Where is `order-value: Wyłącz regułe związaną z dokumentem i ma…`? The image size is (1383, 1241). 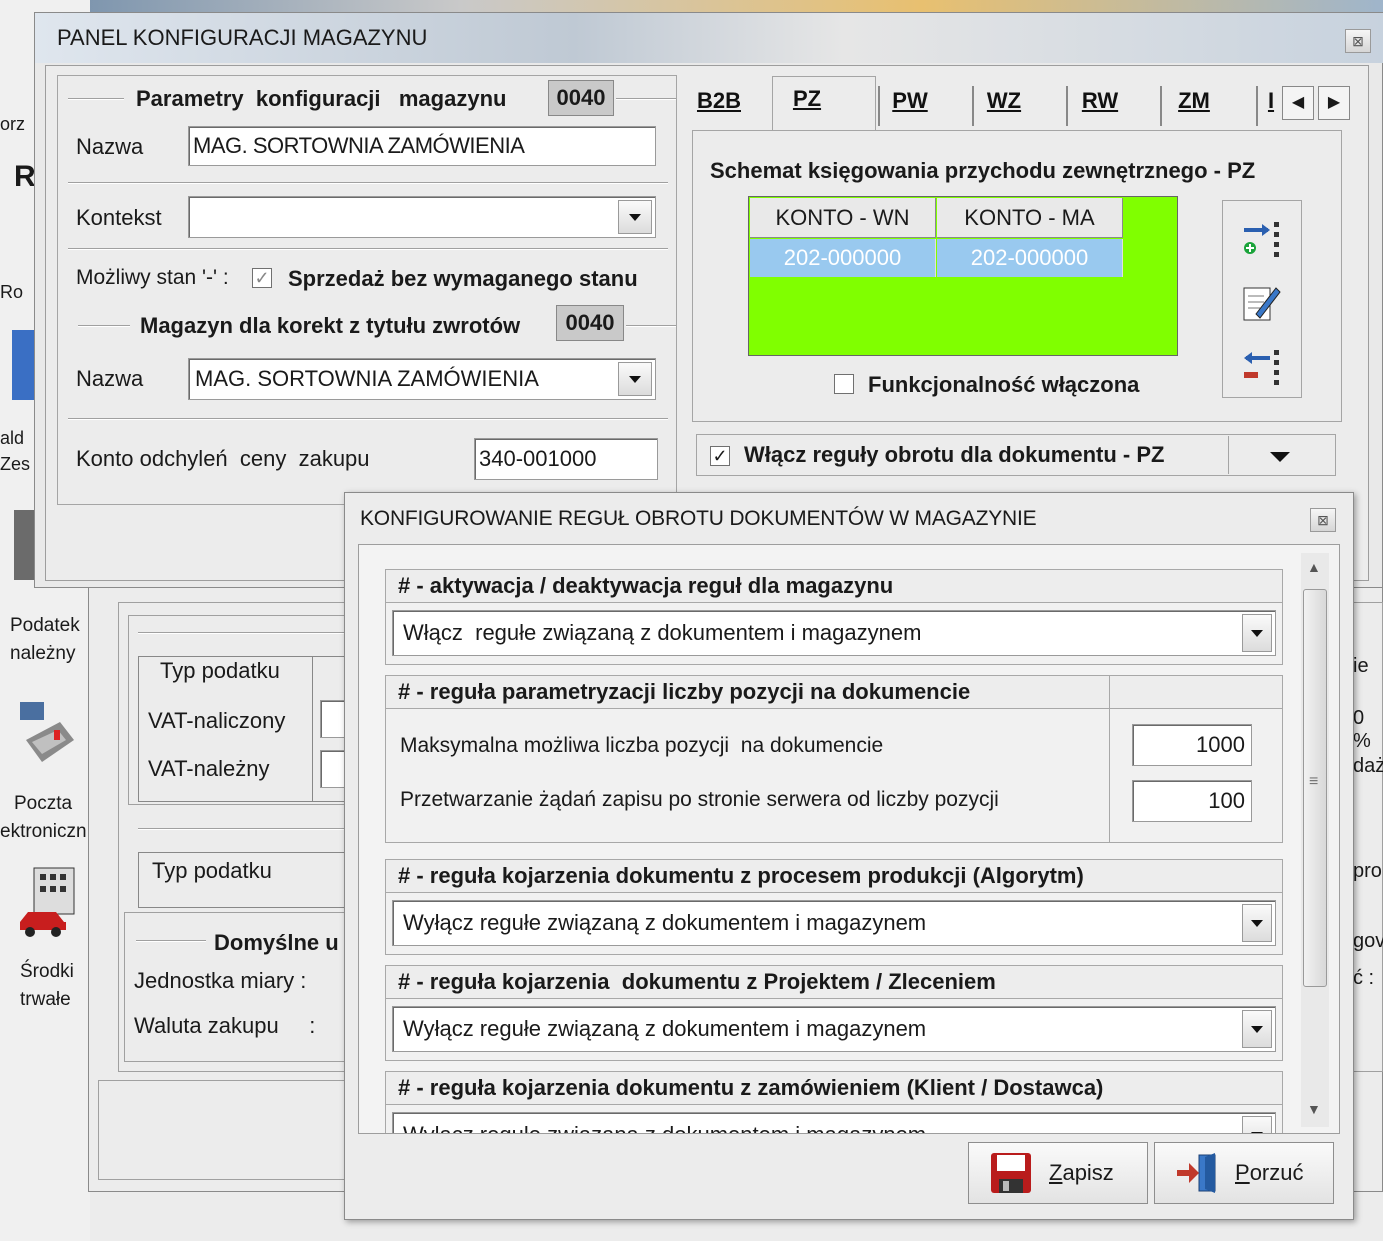
order-value: Wyłącz regułe związaną z dokumentem i ma… is located at coordinates (664, 1127).